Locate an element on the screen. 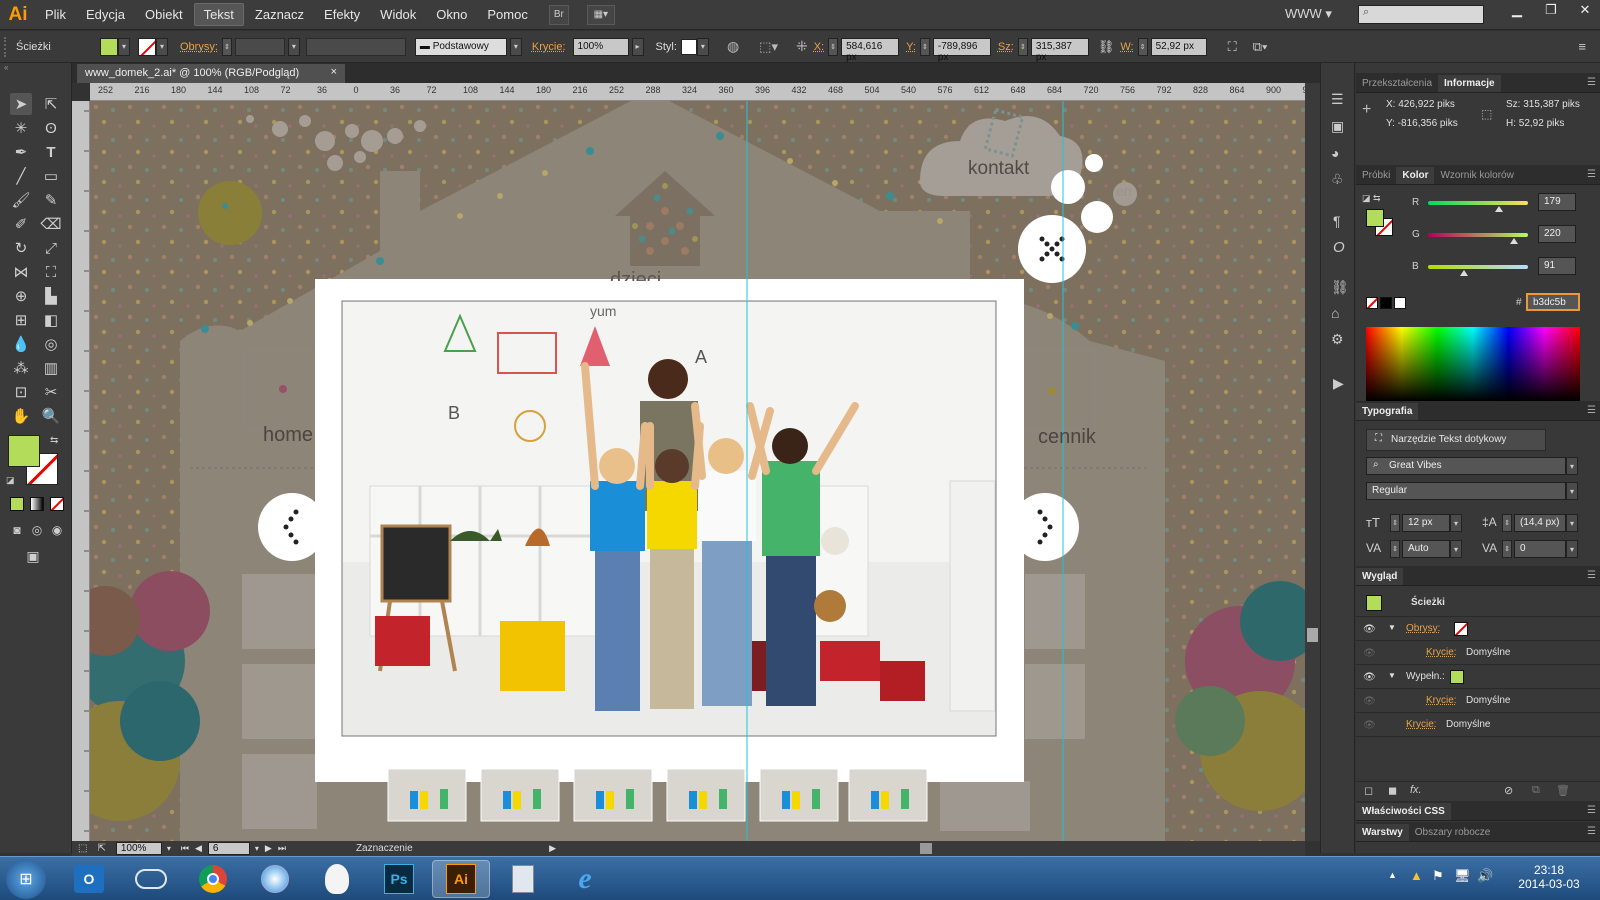  scale-tool-icon: ⤢ is located at coordinates (51, 248).